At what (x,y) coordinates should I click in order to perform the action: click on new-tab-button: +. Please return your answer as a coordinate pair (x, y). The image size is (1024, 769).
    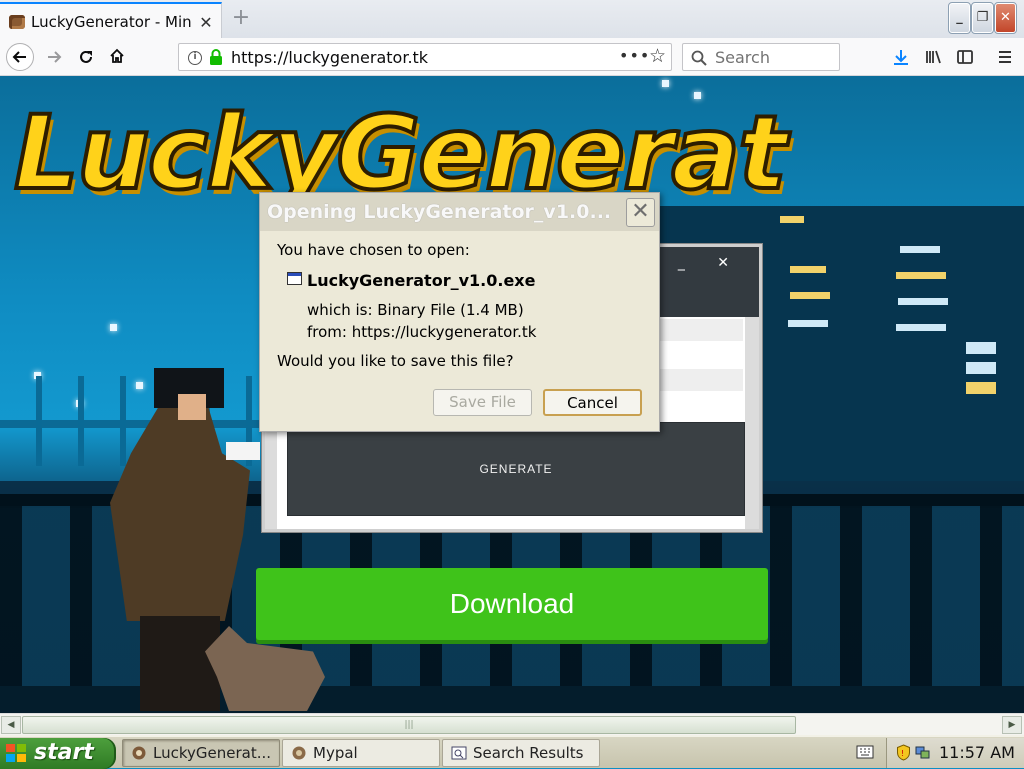
    Looking at the image, I should click on (241, 19).